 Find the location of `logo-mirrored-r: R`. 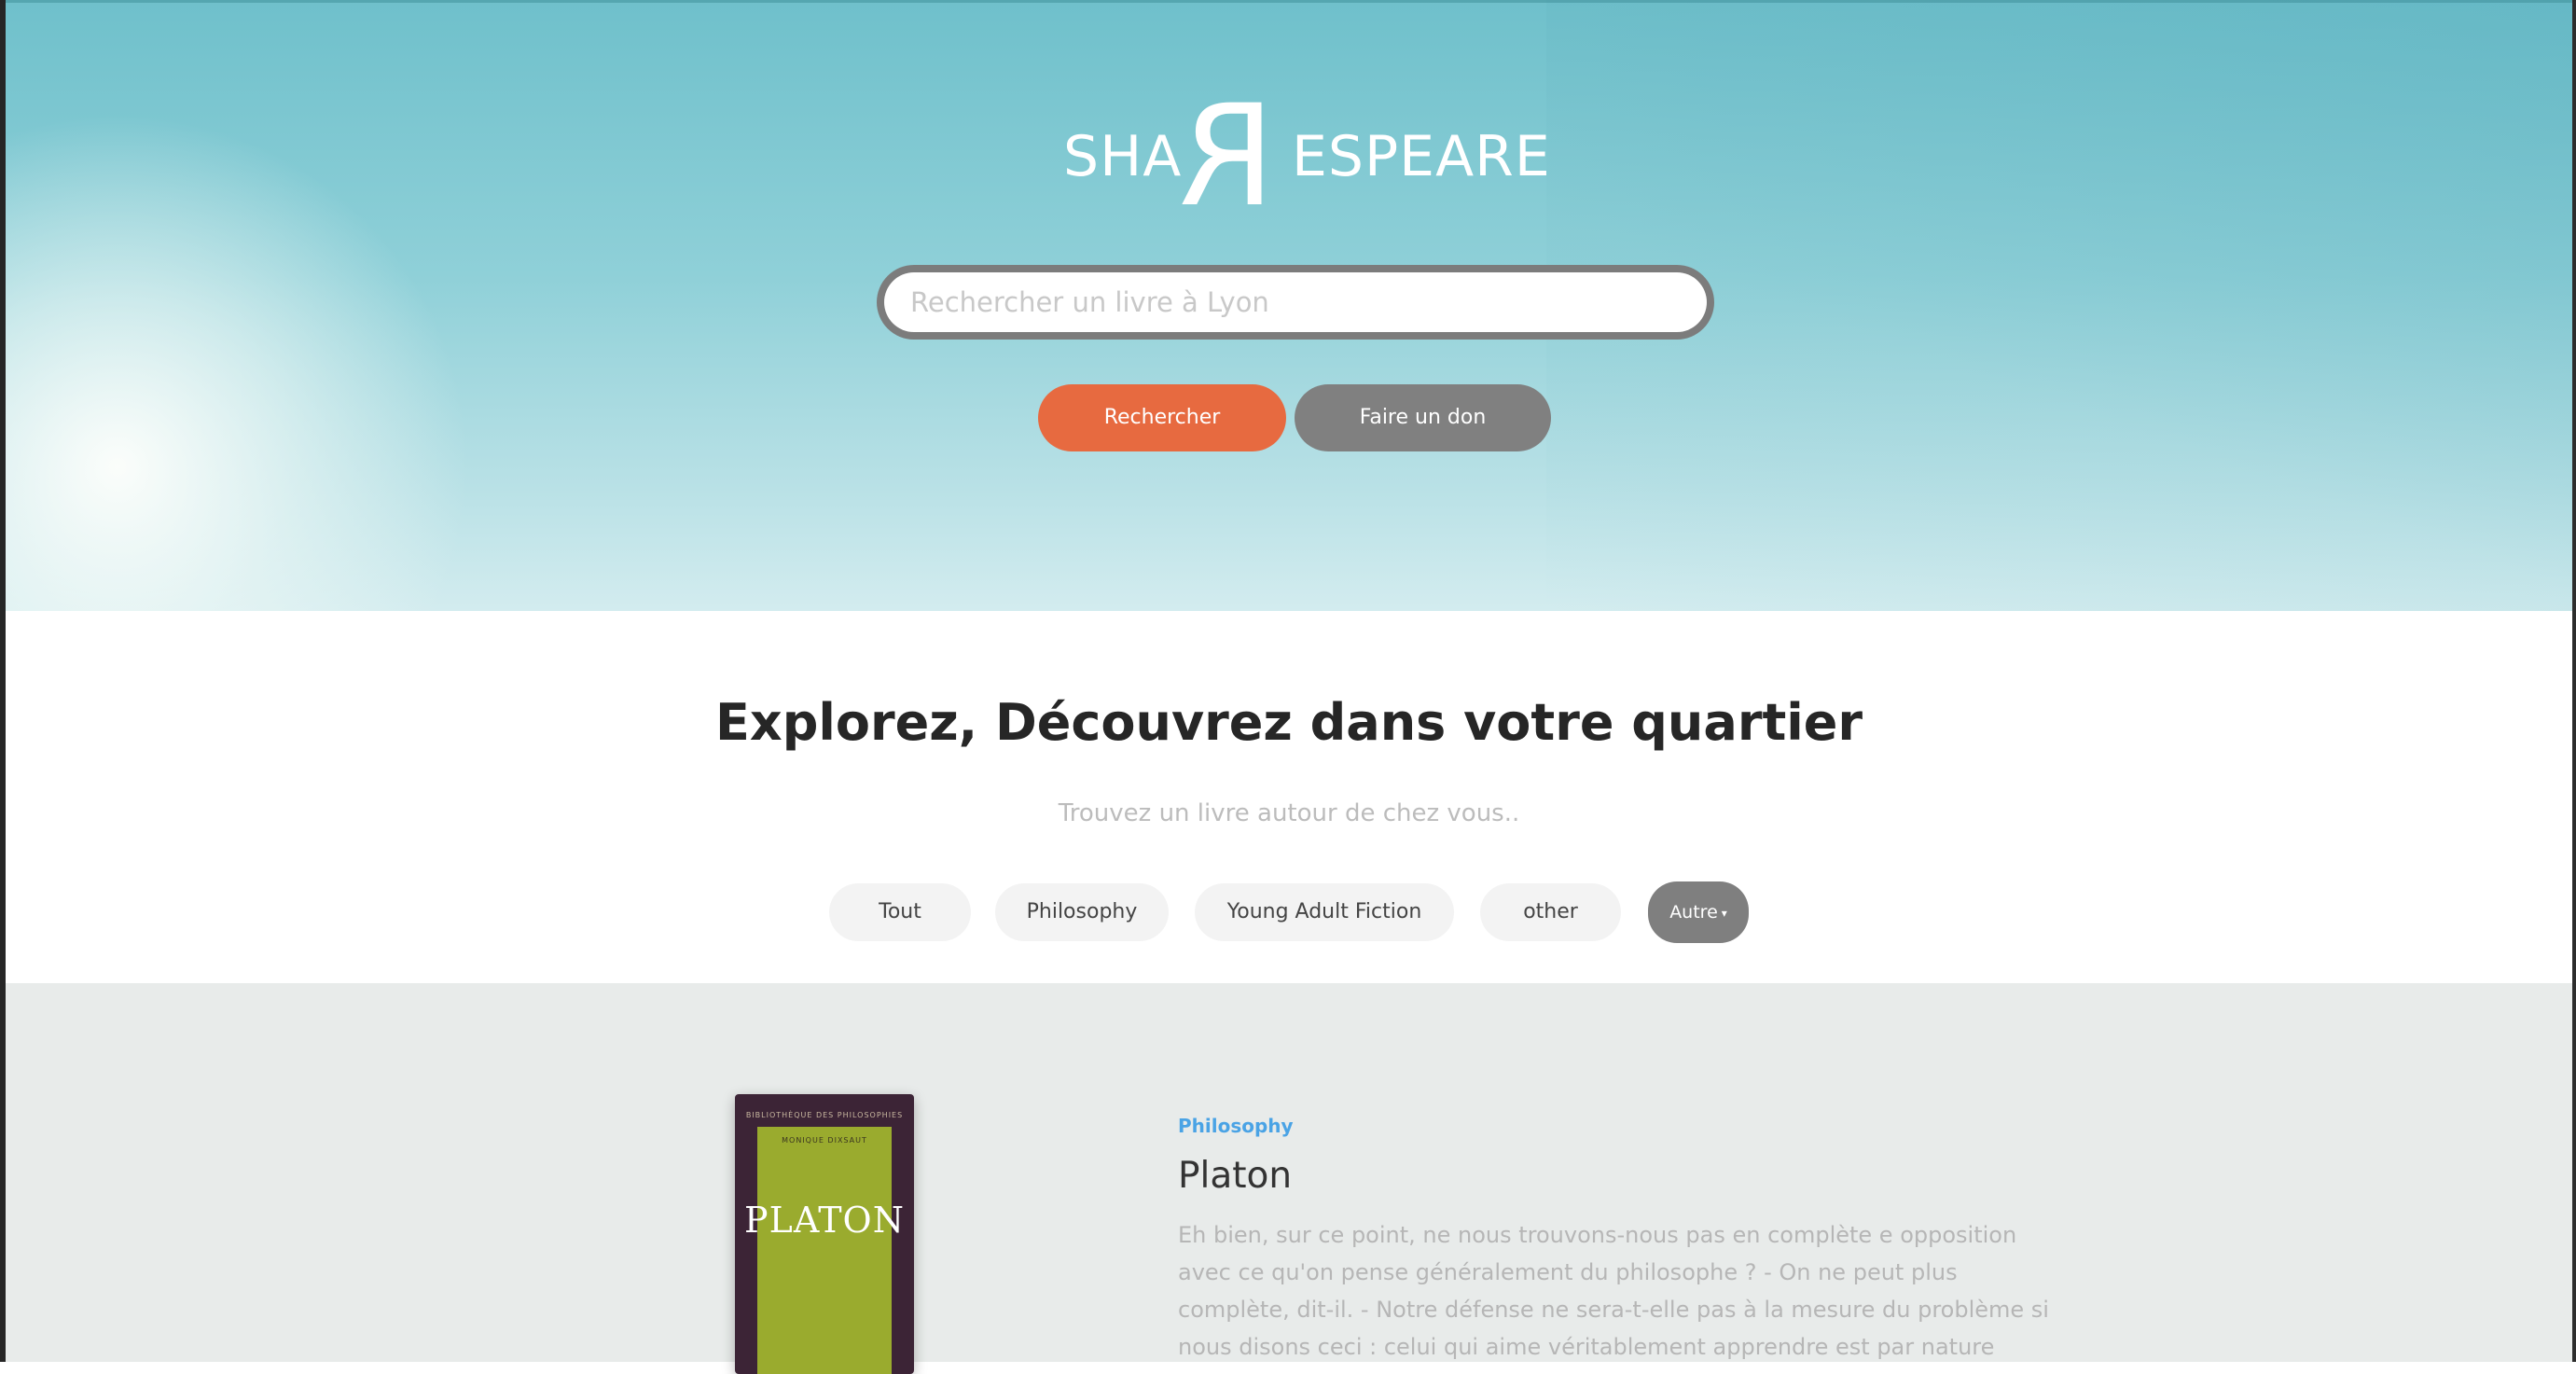

logo-mirrored-r: R is located at coordinates (1227, 157).